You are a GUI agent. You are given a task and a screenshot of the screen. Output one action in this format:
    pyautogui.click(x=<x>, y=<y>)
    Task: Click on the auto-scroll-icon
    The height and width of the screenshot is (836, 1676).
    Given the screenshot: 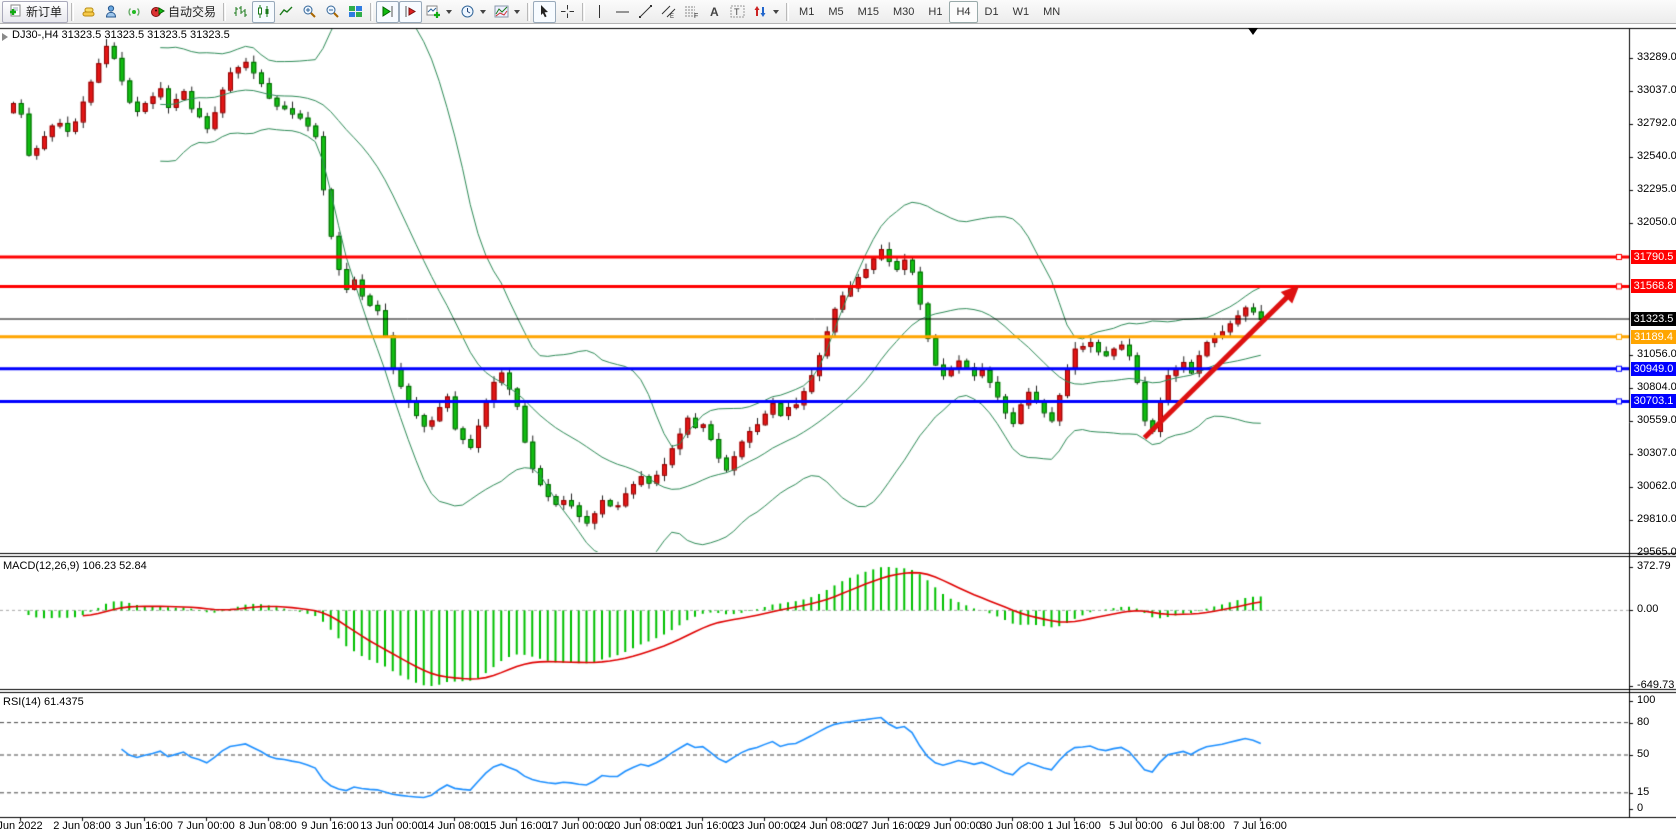 What is the action you would take?
    pyautogui.click(x=387, y=11)
    